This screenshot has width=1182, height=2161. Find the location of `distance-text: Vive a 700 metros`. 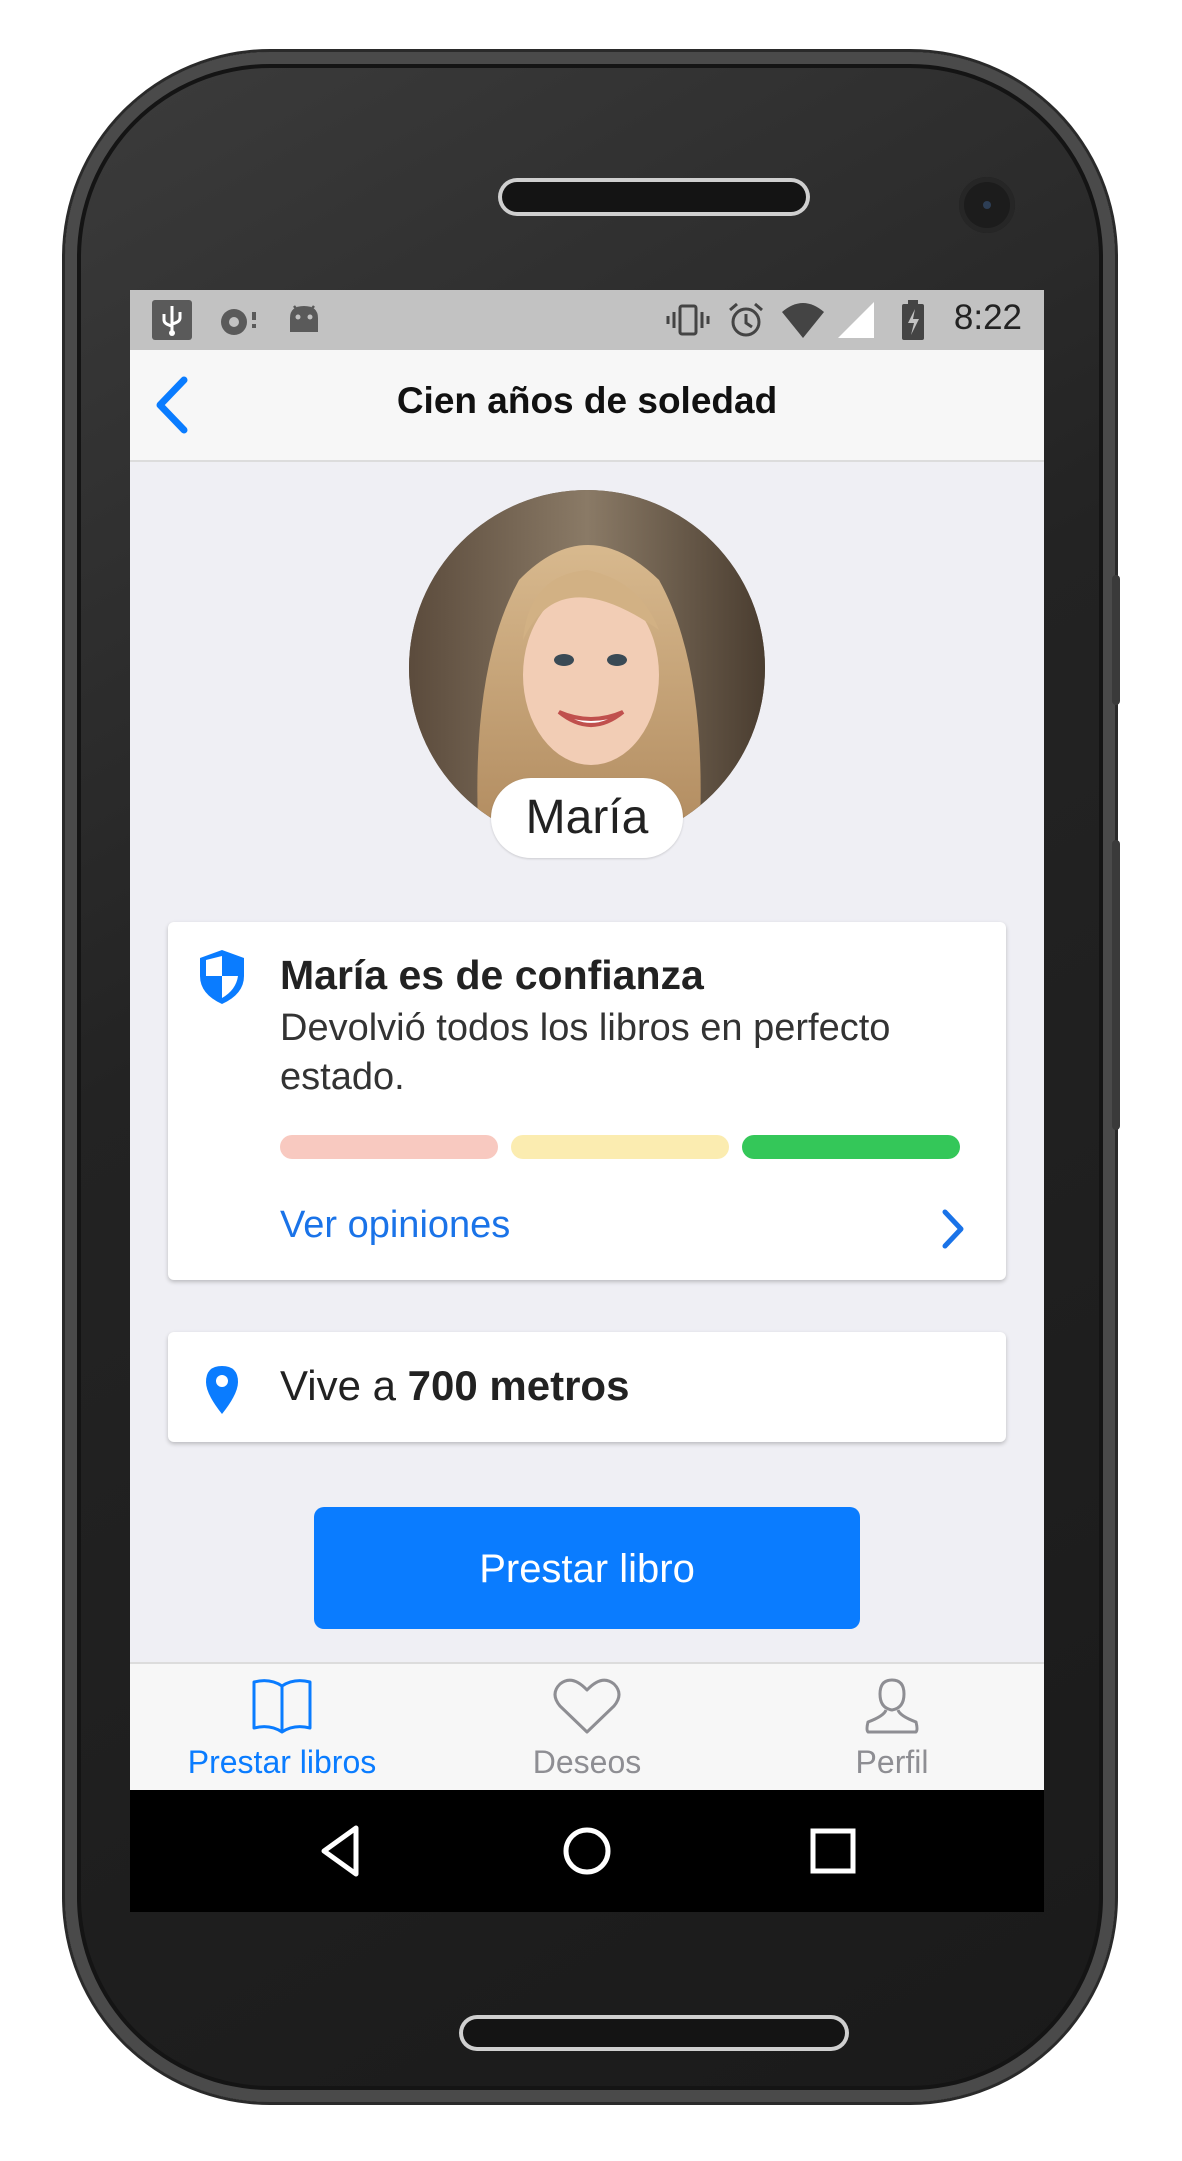

distance-text: Vive a 700 metros is located at coordinates (454, 1386).